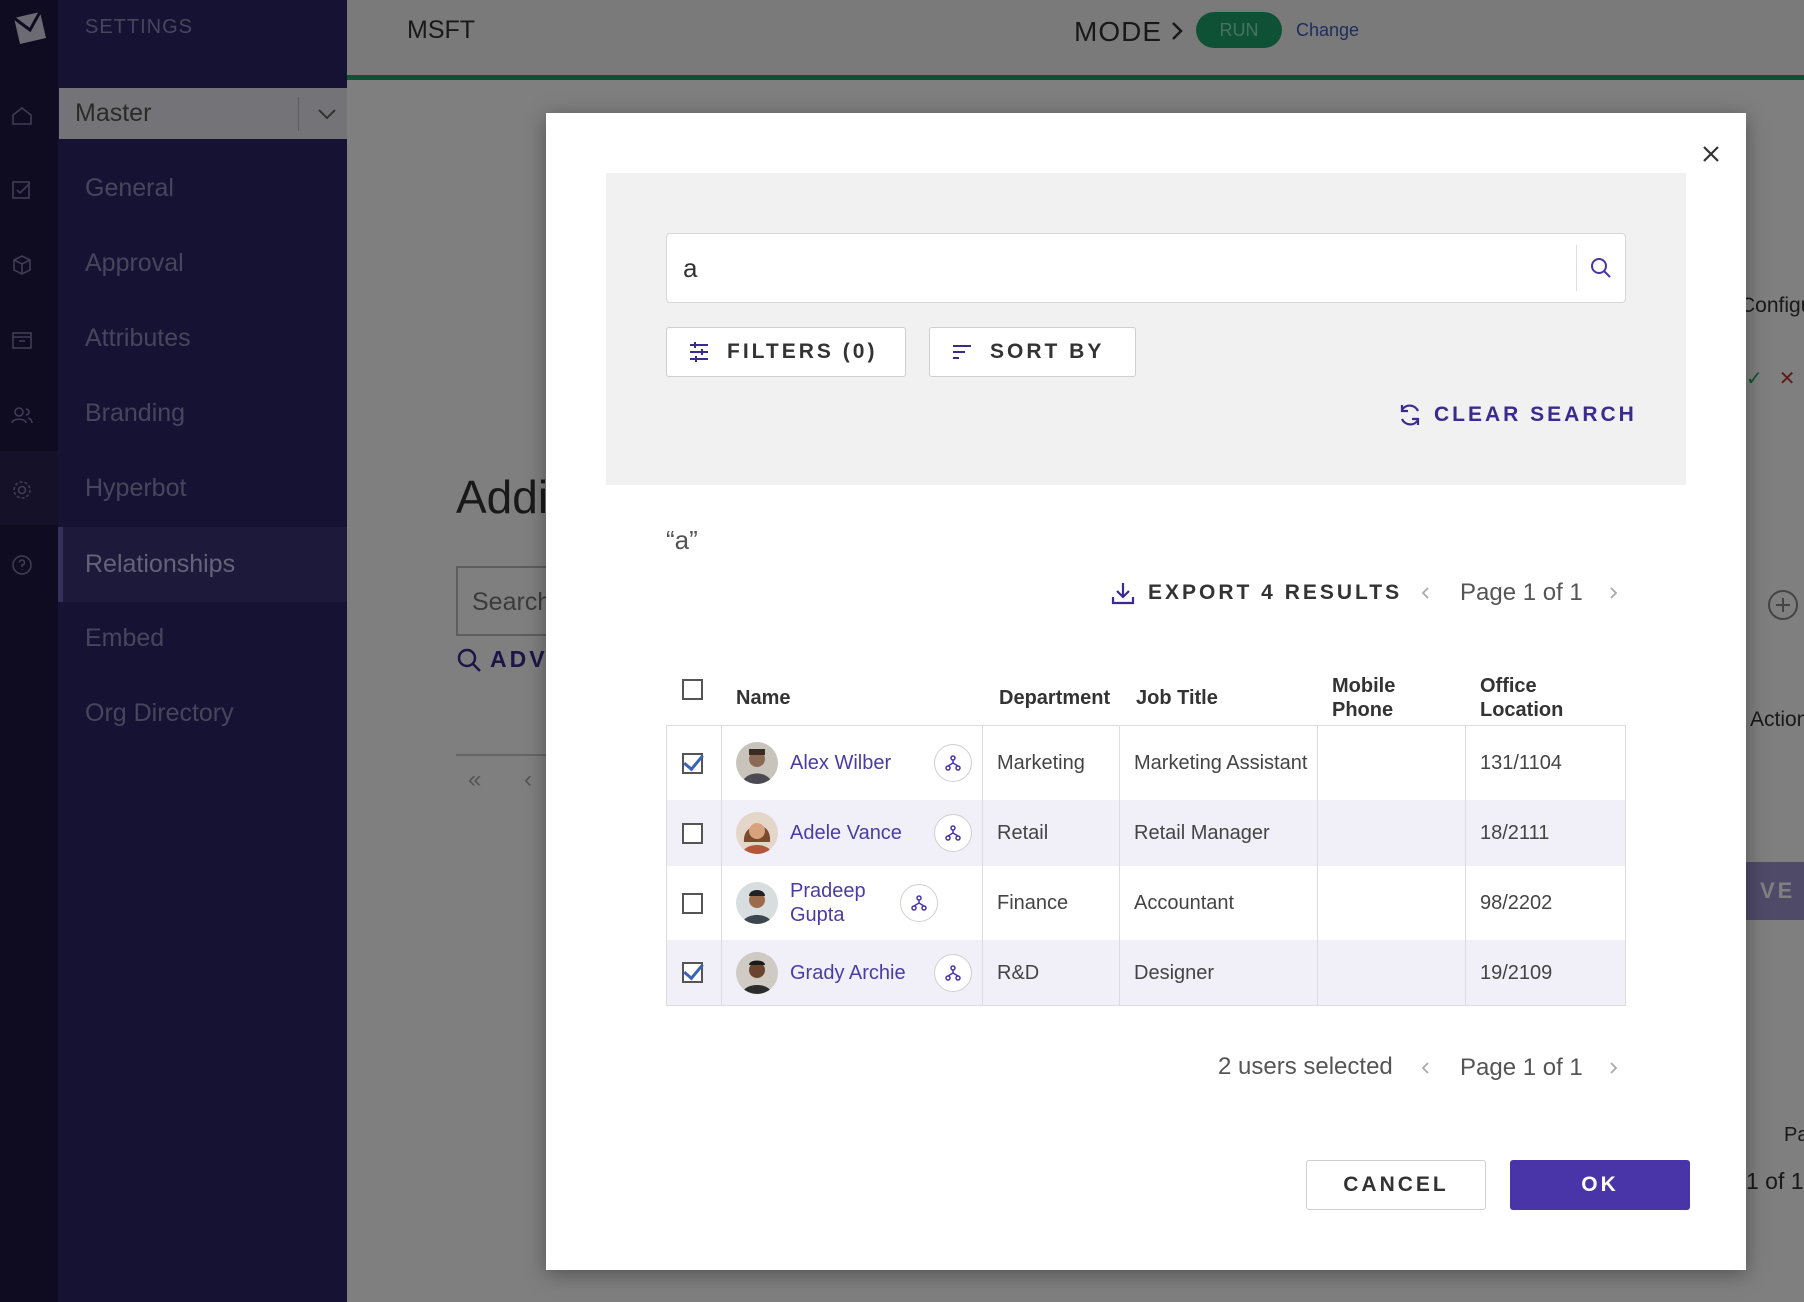 The width and height of the screenshot is (1804, 1302). What do you see at coordinates (1515, 833) in the screenshot?
I see `office-location-cell: 18/2111` at bounding box center [1515, 833].